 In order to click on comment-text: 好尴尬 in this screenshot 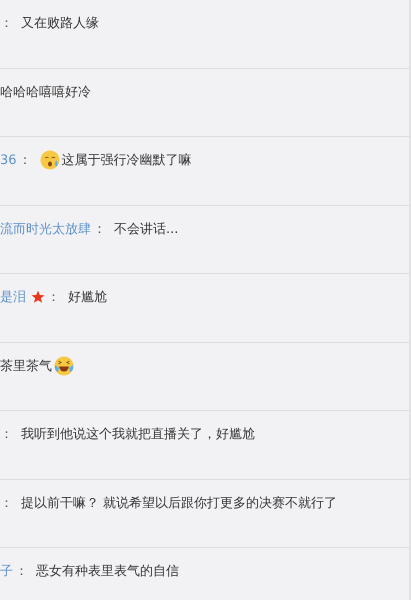, I will do `click(87, 297)`.